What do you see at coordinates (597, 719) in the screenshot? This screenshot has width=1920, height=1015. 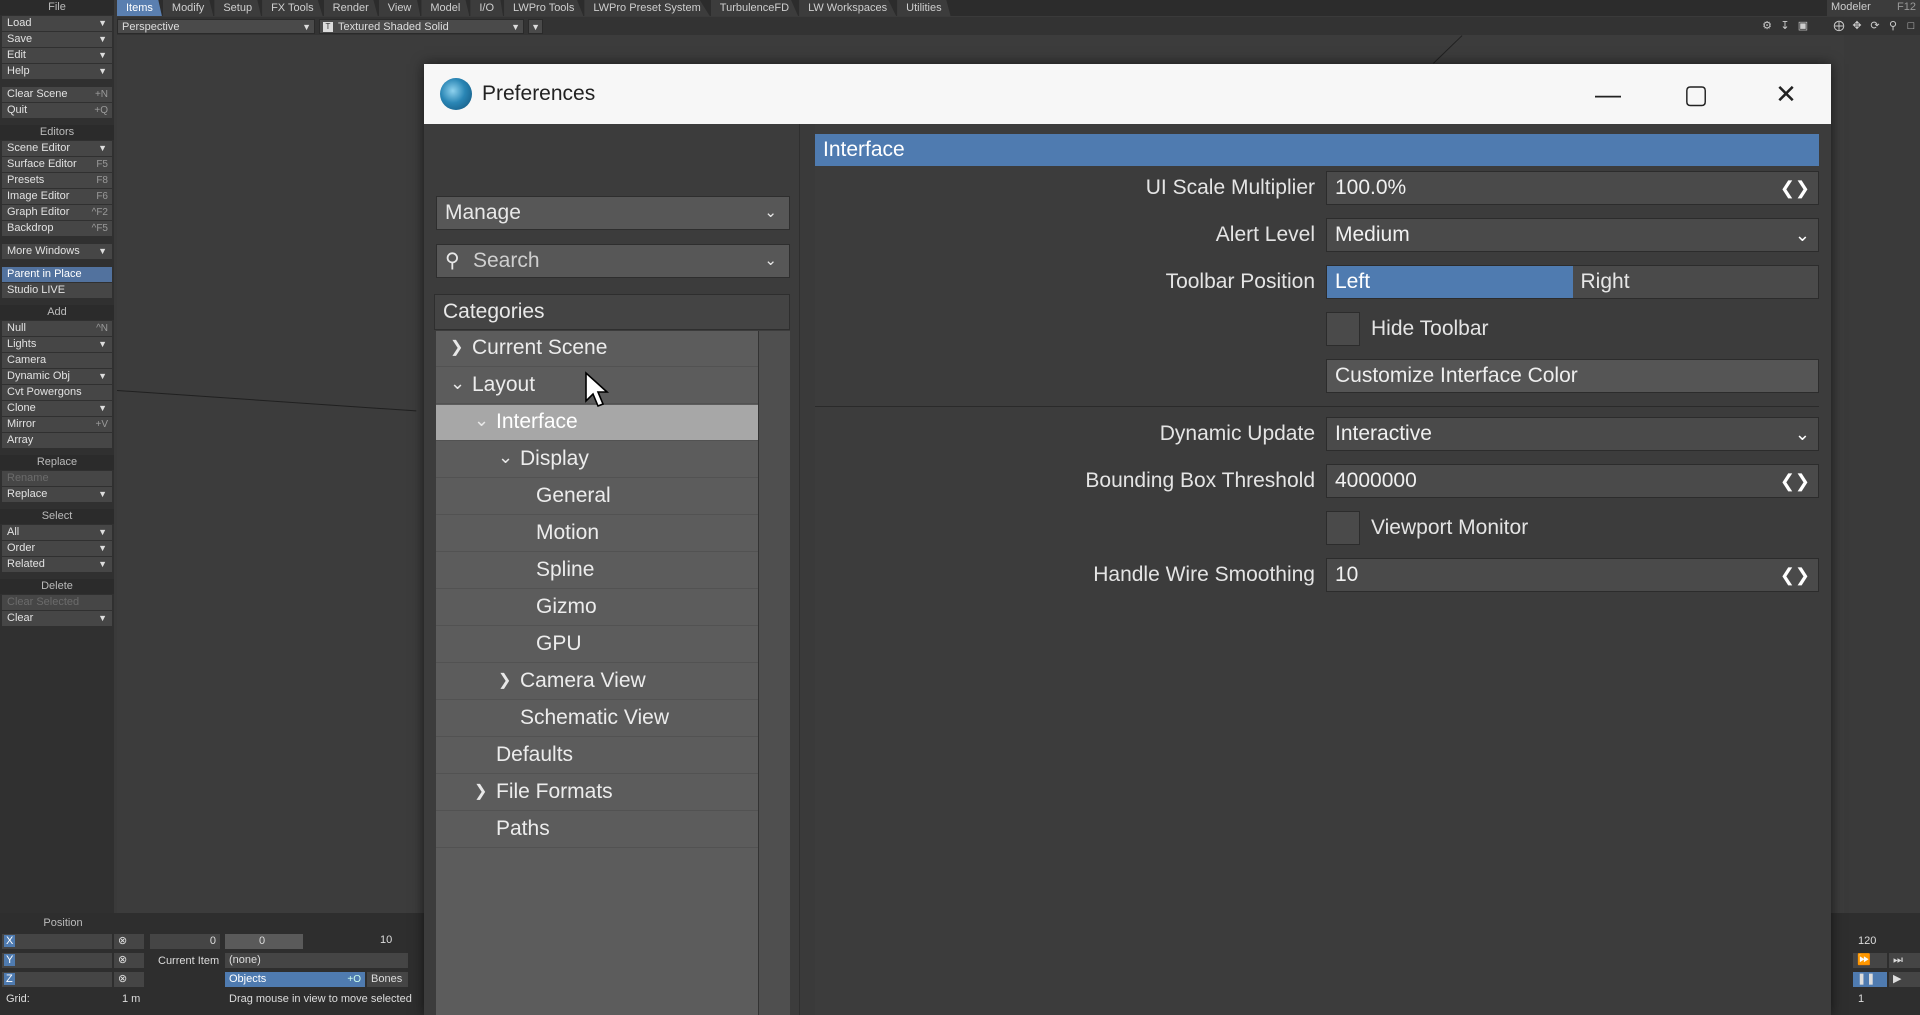 I see `tree-item-schematic-view: Schematic View` at bounding box center [597, 719].